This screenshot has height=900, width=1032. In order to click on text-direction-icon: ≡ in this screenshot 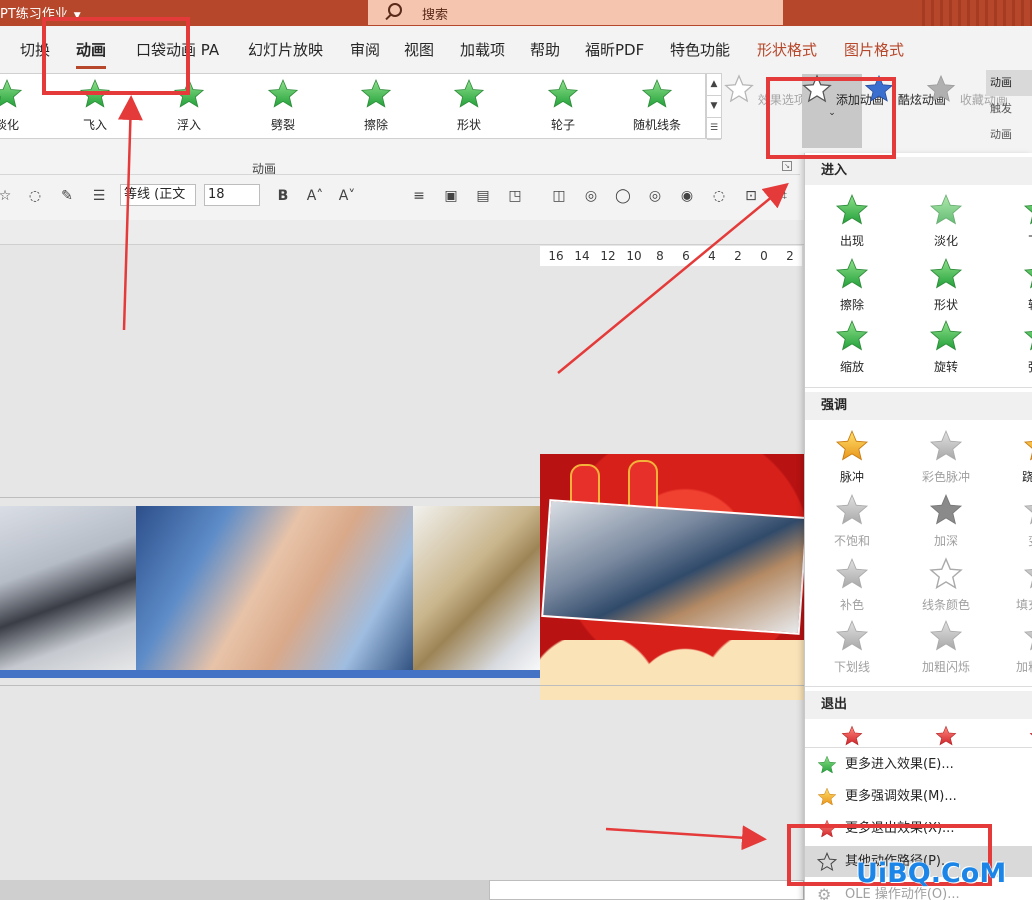, I will do `click(419, 196)`.